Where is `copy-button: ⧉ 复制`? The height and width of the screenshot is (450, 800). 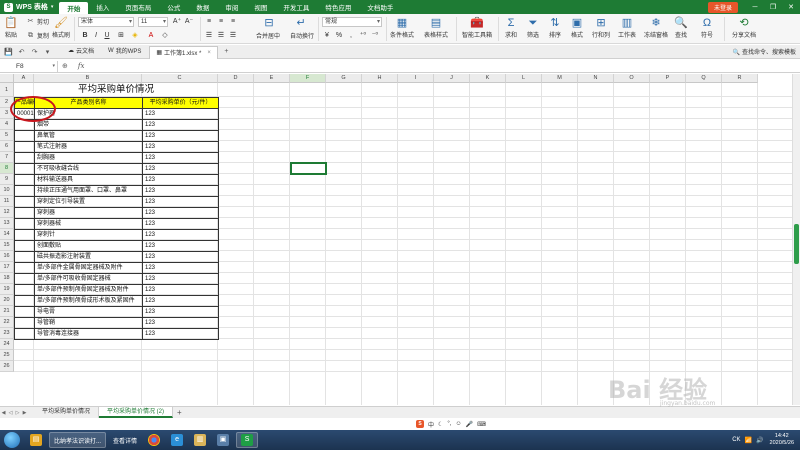 copy-button: ⧉ 复制 is located at coordinates (37, 35).